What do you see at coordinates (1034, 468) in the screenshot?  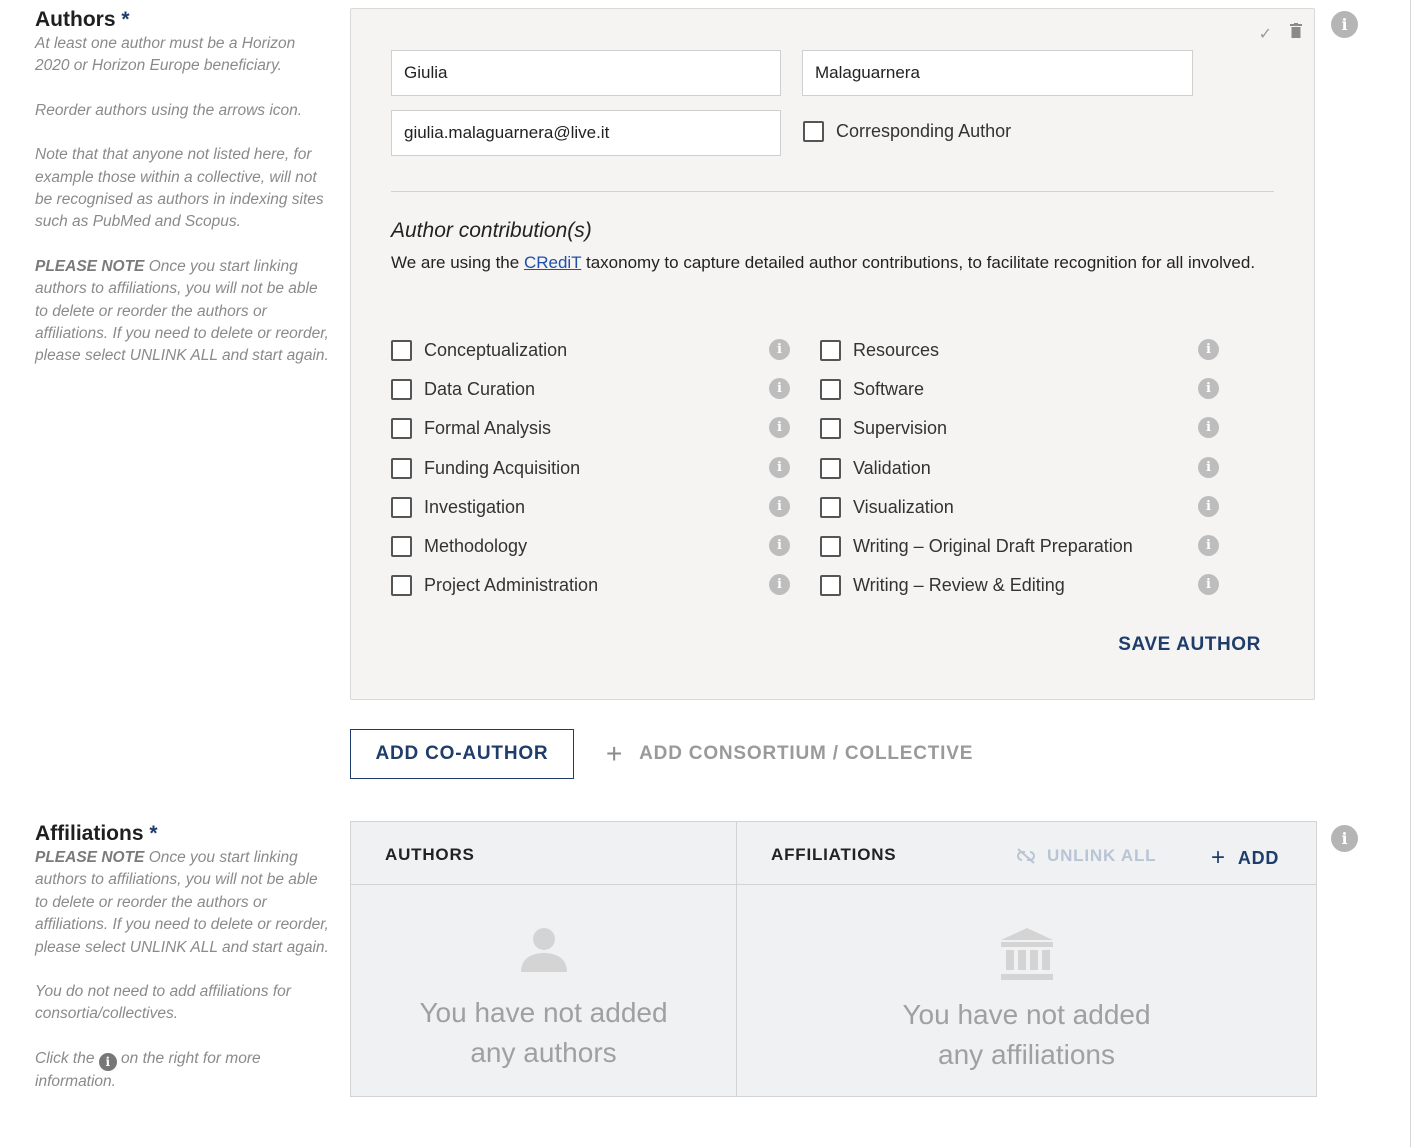 I see `contribution-item: Validation i` at bounding box center [1034, 468].